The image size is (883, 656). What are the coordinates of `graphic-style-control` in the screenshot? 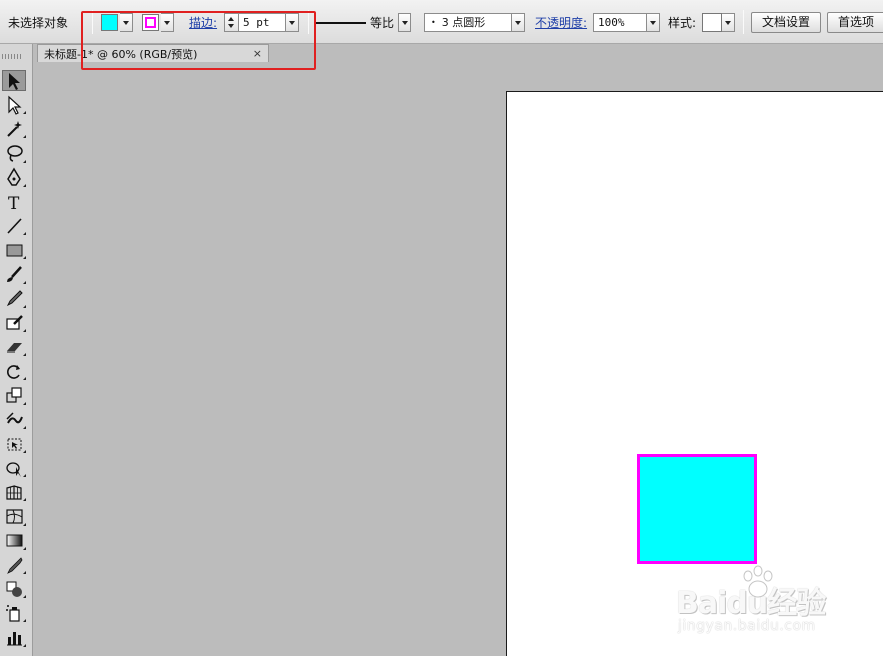 It's located at (718, 22).